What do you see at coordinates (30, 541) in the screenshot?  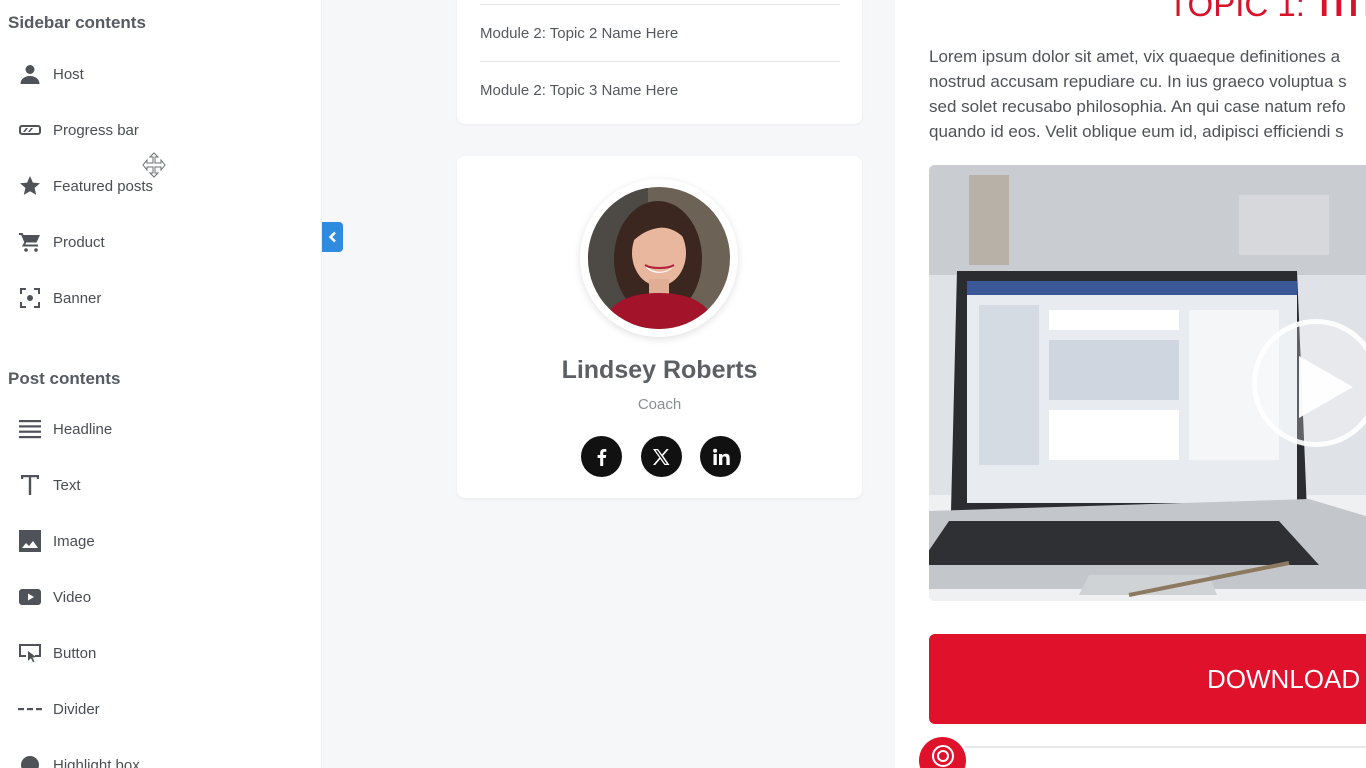 I see `image-icon` at bounding box center [30, 541].